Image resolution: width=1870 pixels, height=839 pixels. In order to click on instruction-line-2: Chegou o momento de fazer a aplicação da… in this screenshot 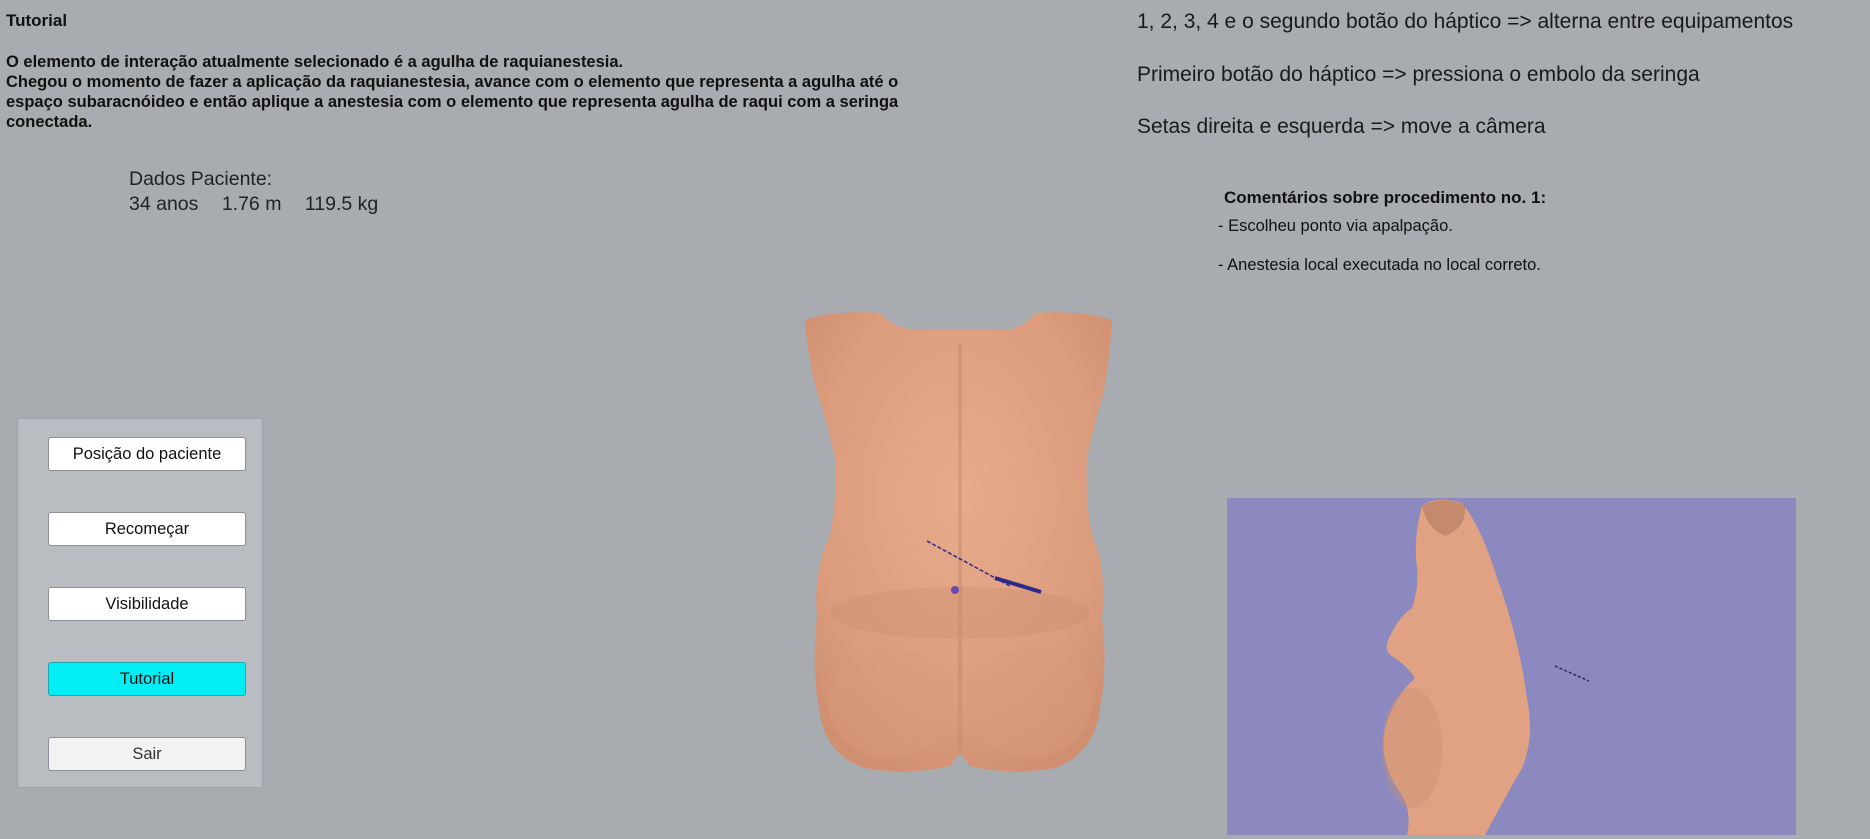, I will do `click(452, 82)`.